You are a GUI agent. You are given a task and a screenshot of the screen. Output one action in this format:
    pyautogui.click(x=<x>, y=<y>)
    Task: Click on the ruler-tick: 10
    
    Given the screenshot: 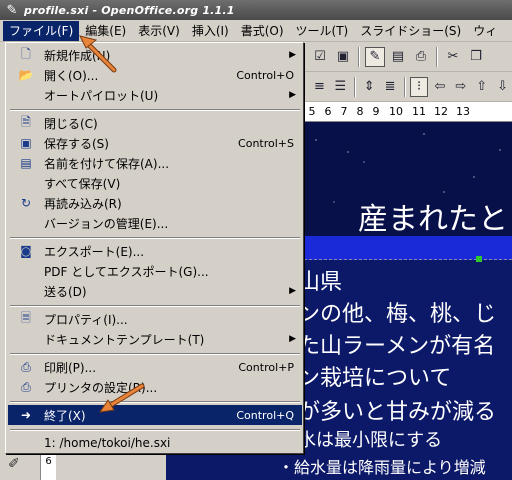 What is the action you would take?
    pyautogui.click(x=396, y=111)
    